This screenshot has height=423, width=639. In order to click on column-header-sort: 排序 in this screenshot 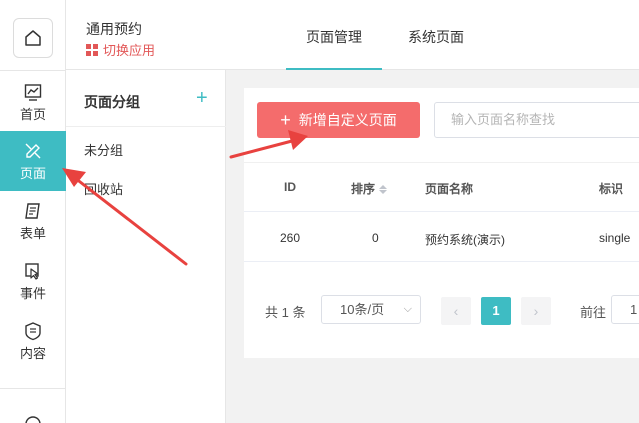, I will do `click(369, 188)`.